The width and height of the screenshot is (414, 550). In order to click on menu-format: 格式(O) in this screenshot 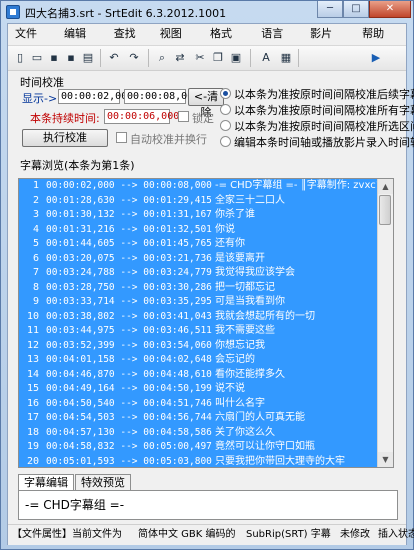, I will do `click(228, 42)`.